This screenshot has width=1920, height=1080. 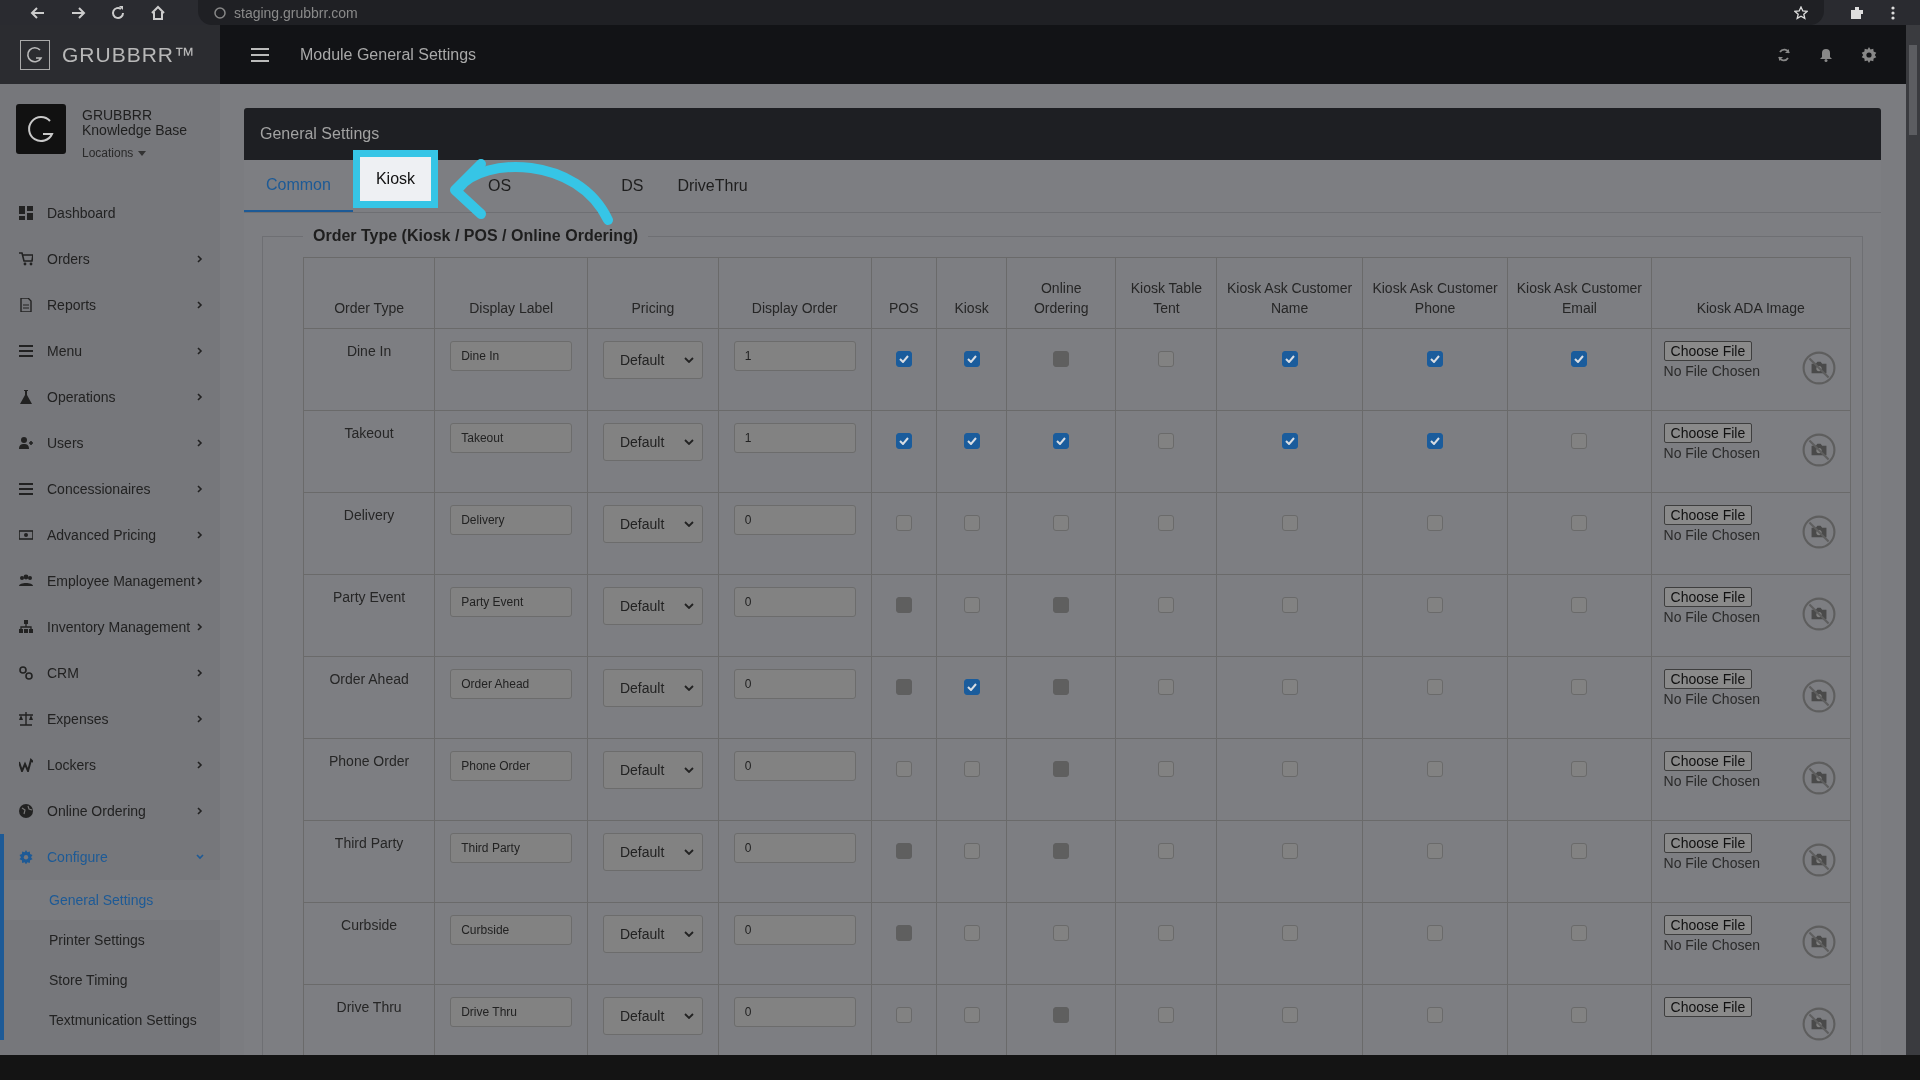 I want to click on tab: OS, so click(x=486, y=186).